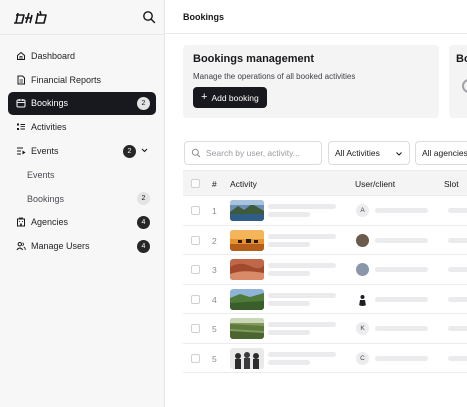  I want to click on sidebar-item-bookings: Bookings 2, so click(82, 103).